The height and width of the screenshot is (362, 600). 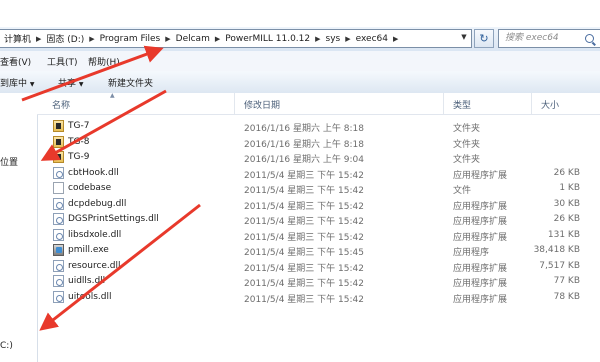 I want to click on crumb-program-files: Program Files, so click(x=130, y=39).